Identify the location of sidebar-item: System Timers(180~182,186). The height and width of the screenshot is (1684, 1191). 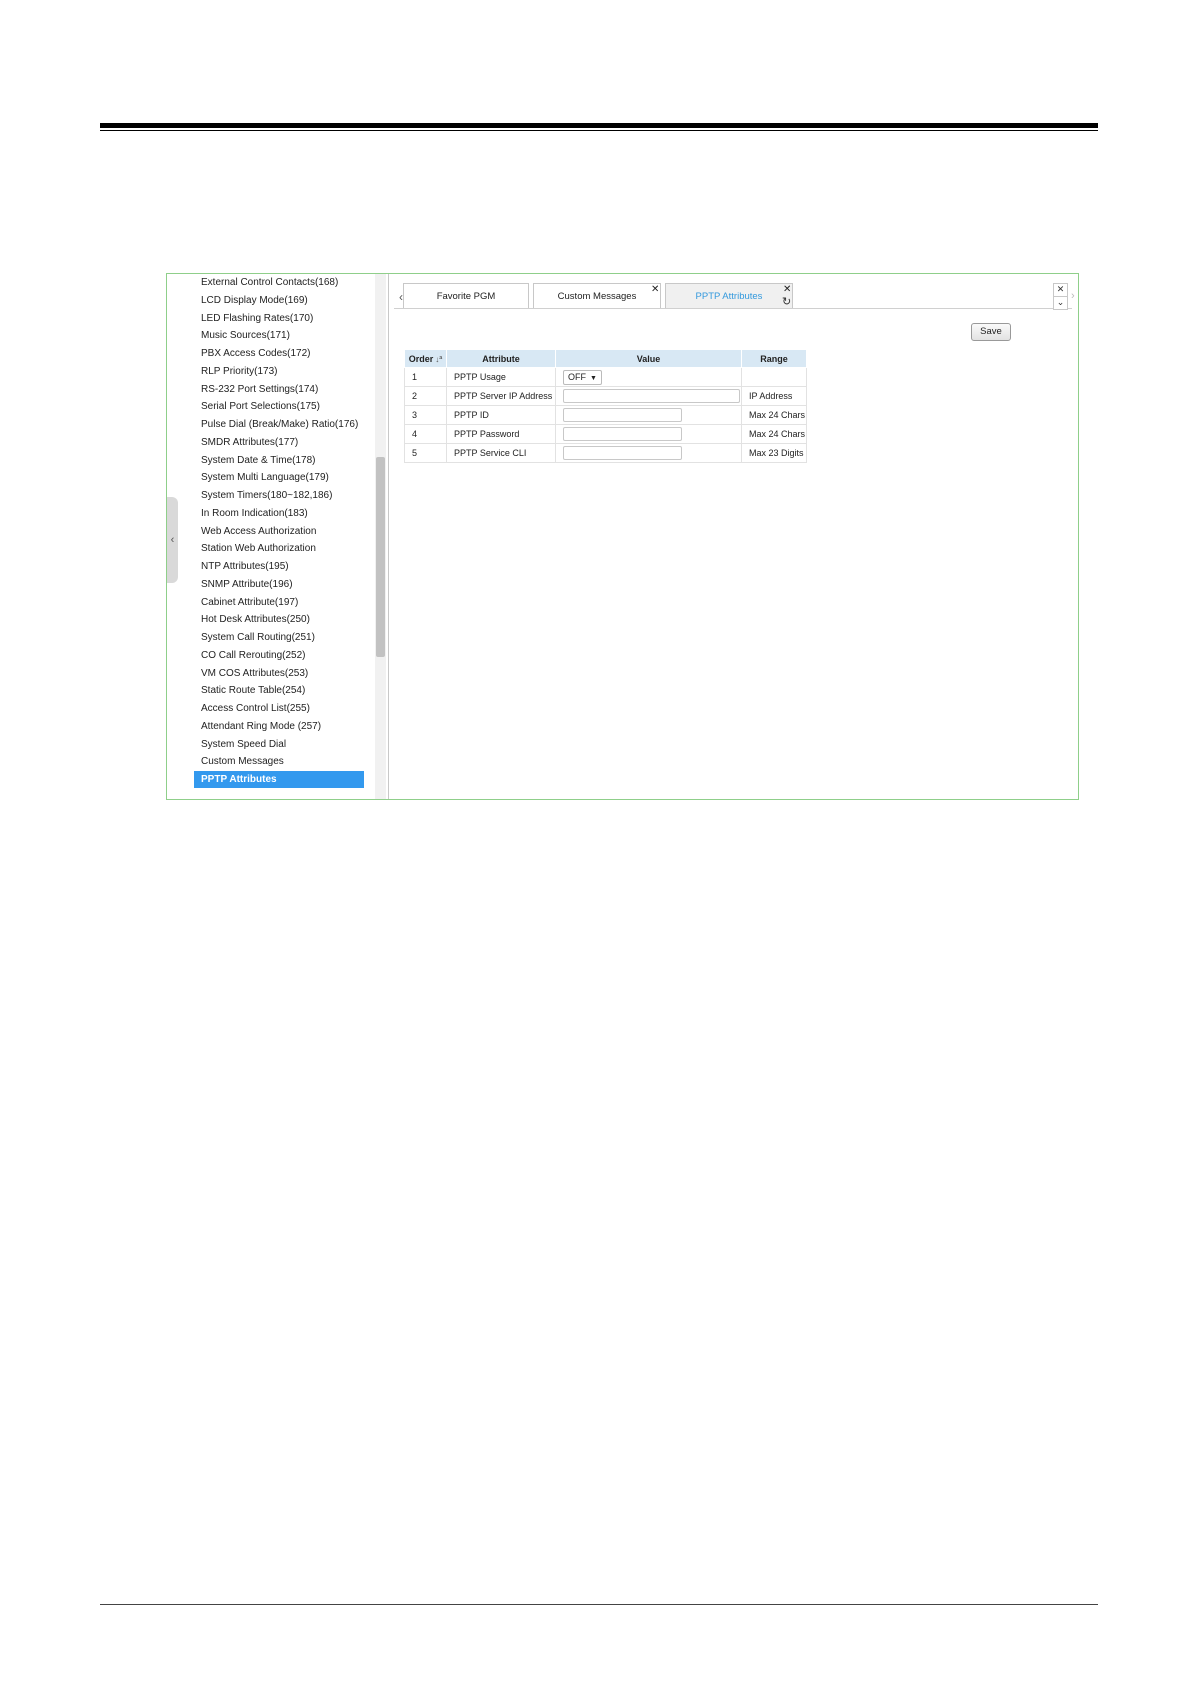
(279, 495).